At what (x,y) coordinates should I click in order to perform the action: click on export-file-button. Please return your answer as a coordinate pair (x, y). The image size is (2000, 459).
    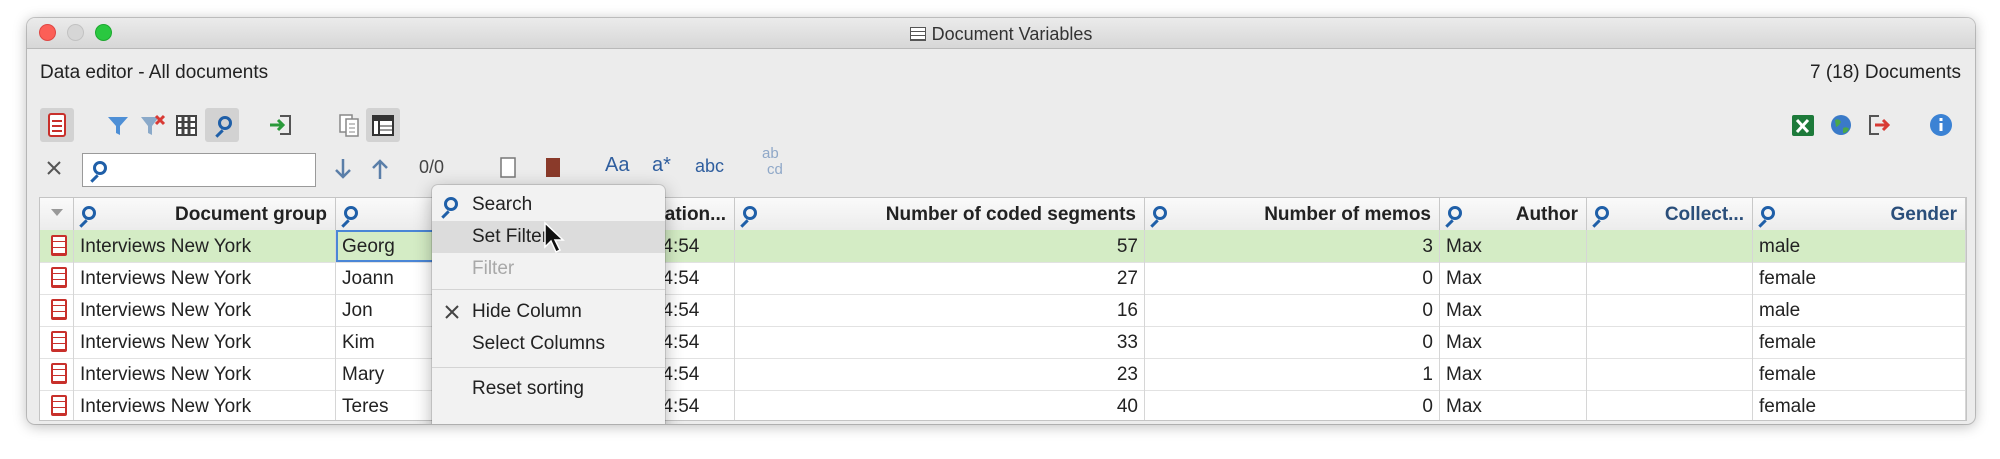
    Looking at the image, I should click on (1878, 125).